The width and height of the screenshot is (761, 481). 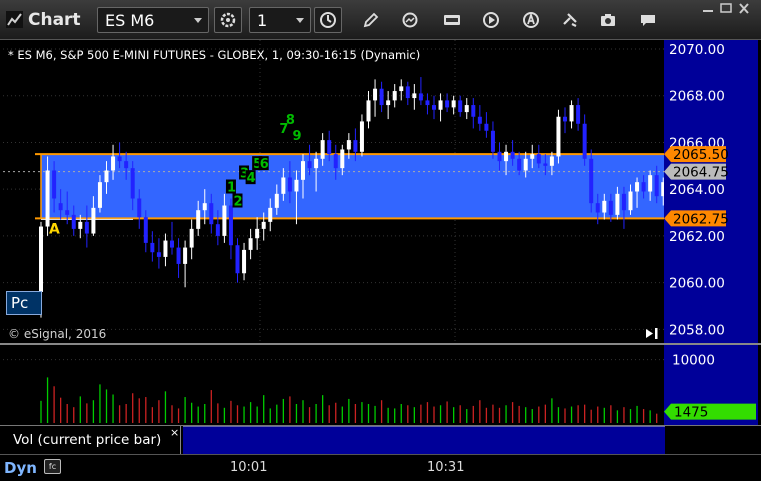 I want to click on price-tick-label: 2070.00, so click(x=697, y=50).